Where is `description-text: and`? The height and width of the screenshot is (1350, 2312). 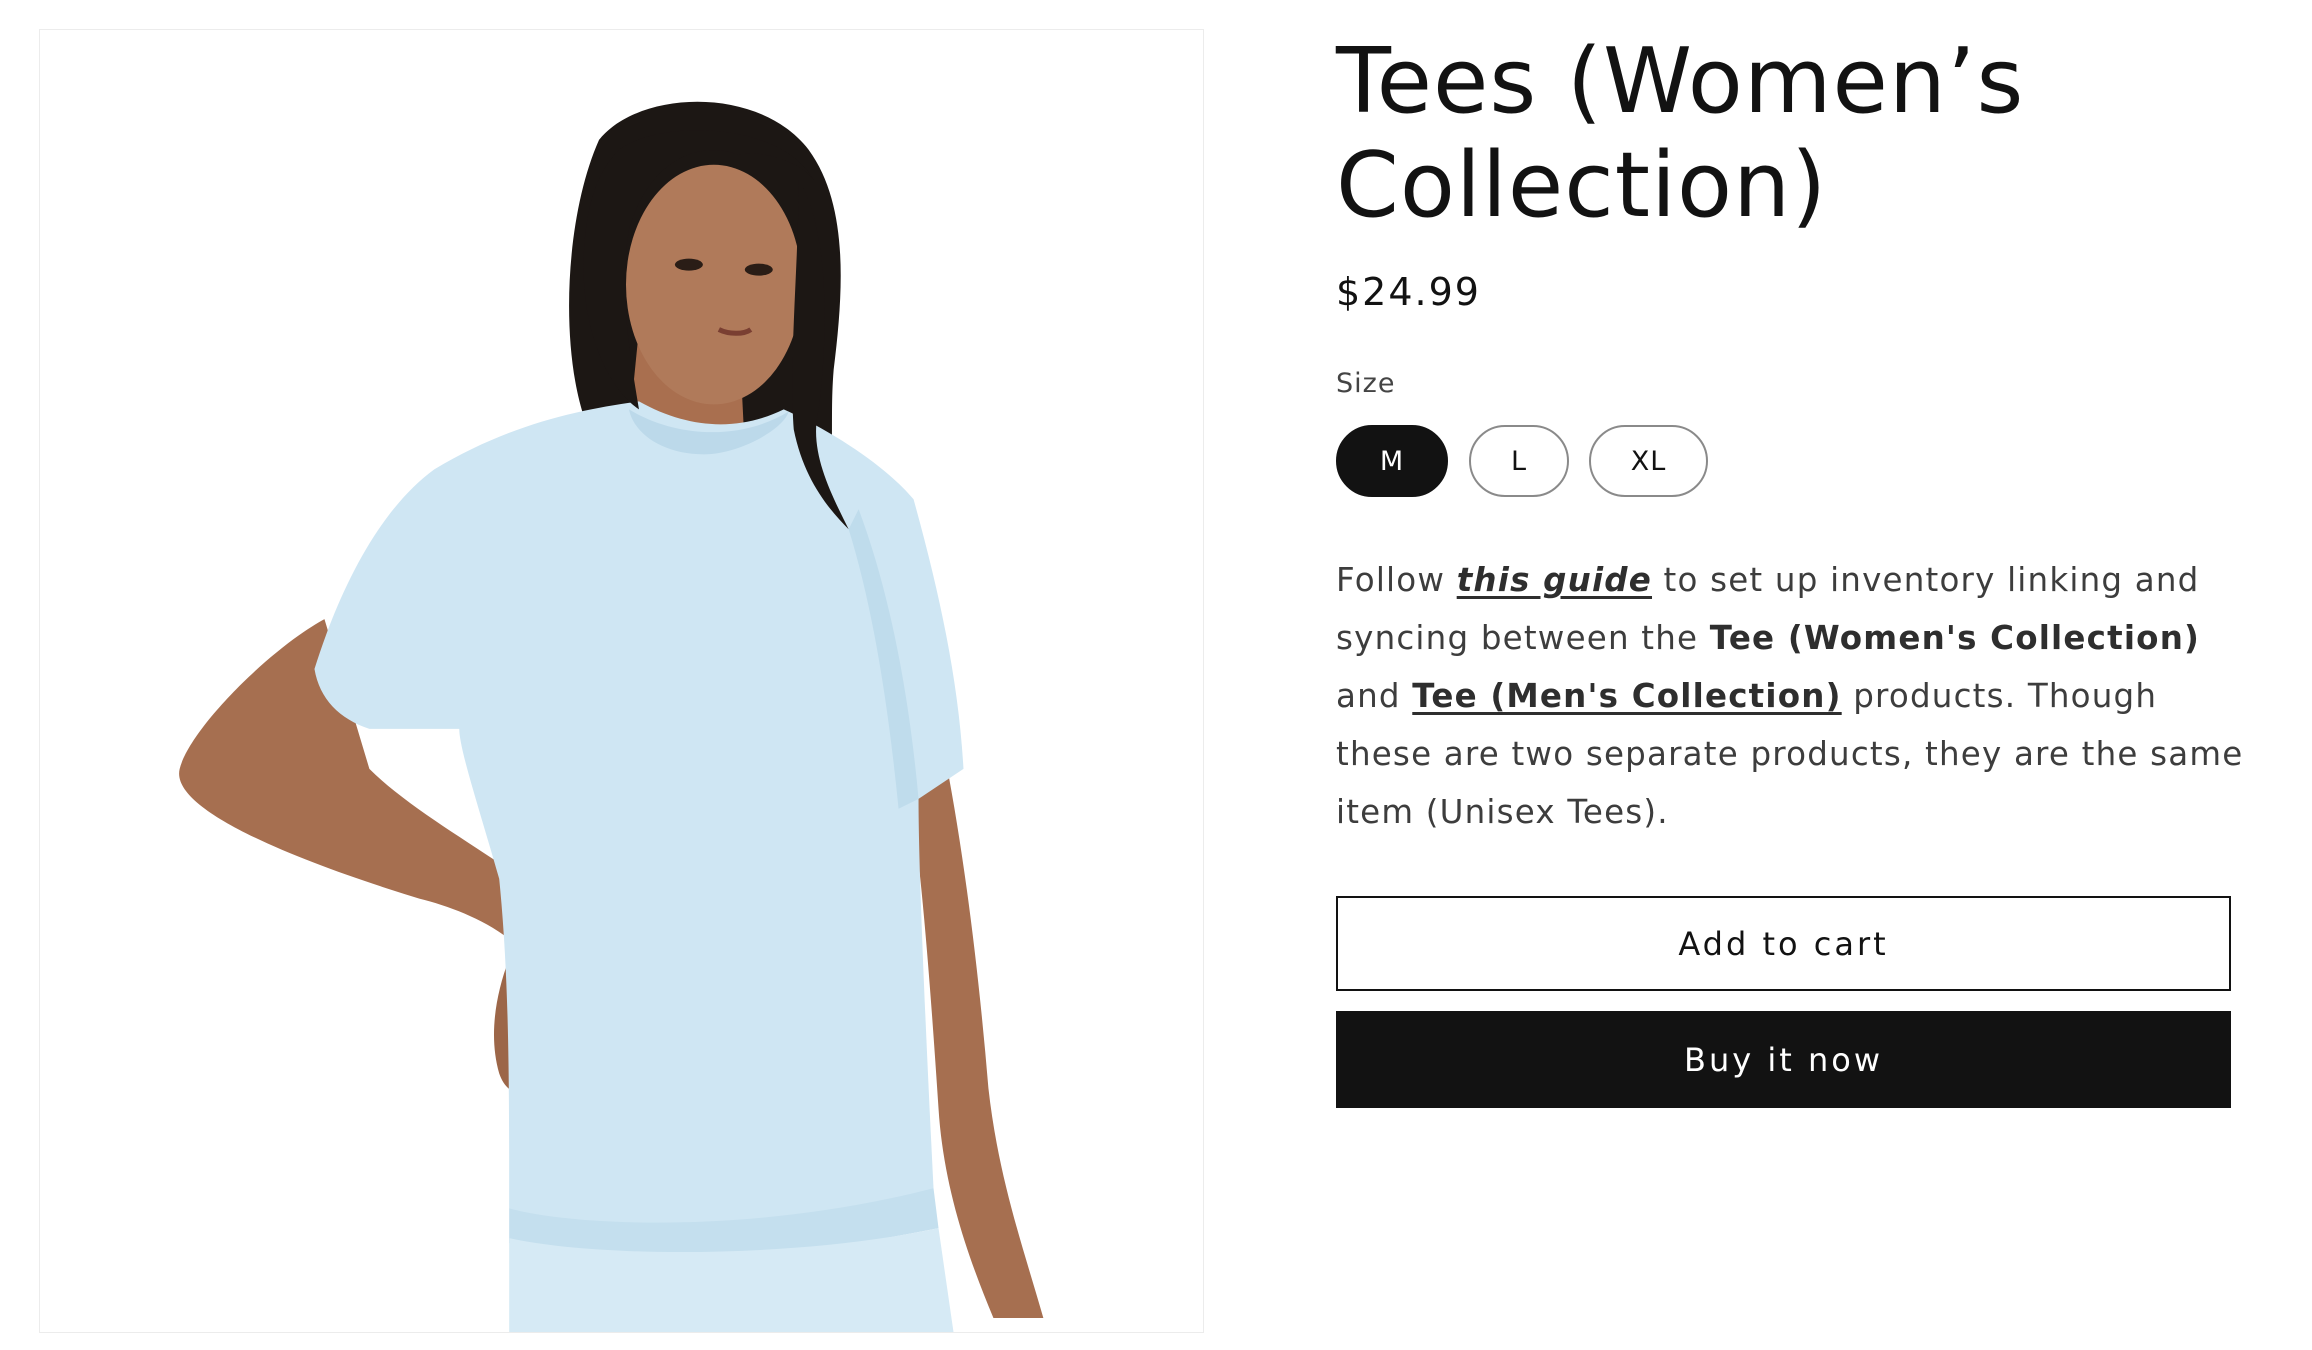 description-text: and is located at coordinates (1374, 696).